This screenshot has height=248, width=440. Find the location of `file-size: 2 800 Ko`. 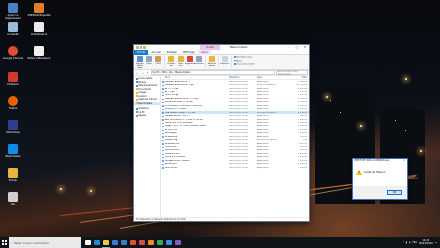

file-size: 2 800 Ko is located at coordinates (302, 122).